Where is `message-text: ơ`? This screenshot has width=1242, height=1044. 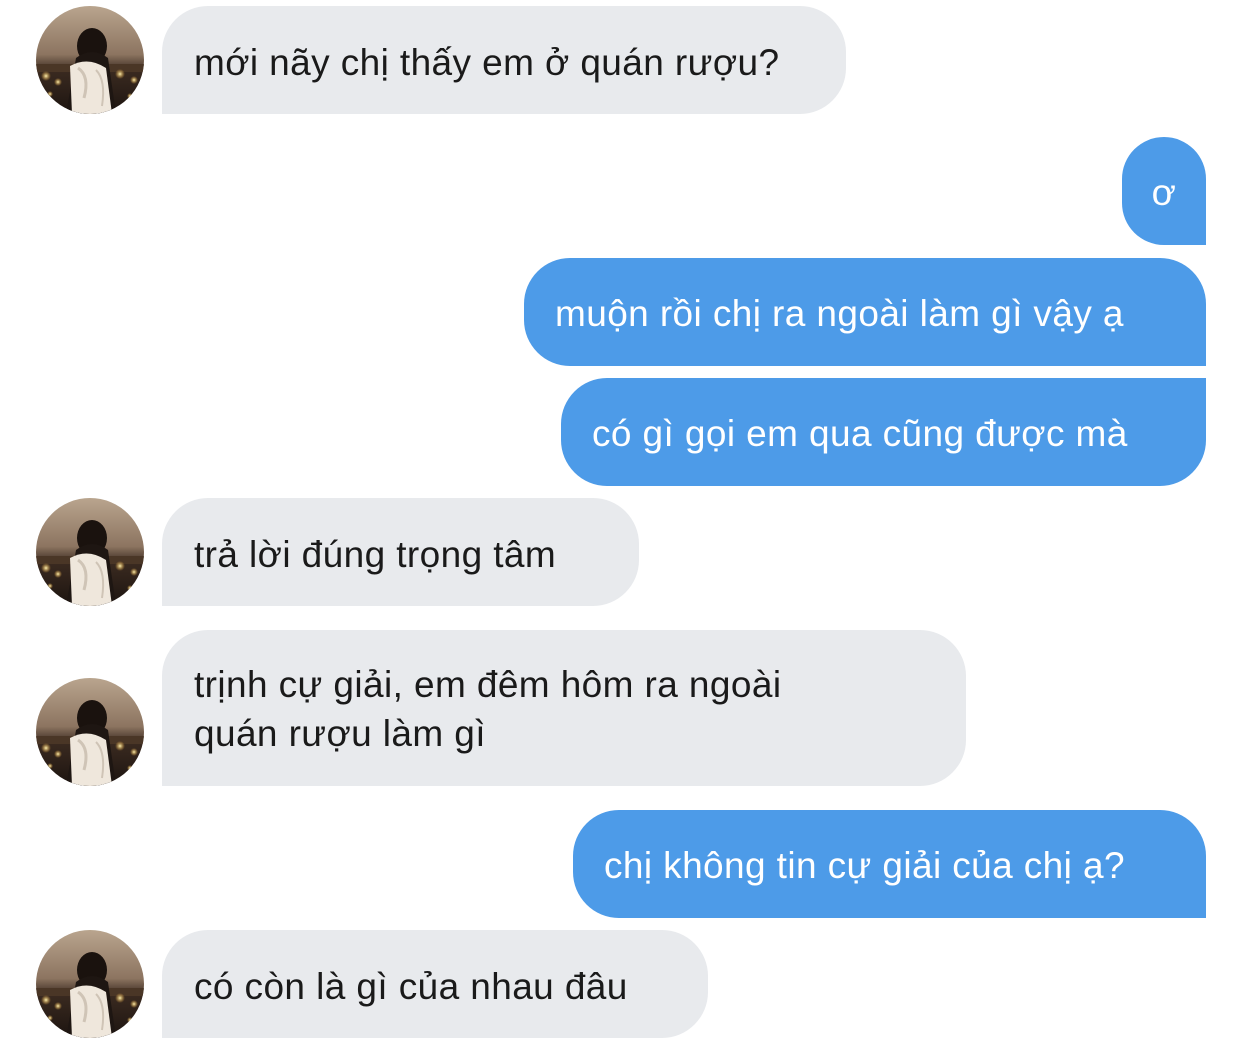
message-text: ơ is located at coordinates (1164, 192).